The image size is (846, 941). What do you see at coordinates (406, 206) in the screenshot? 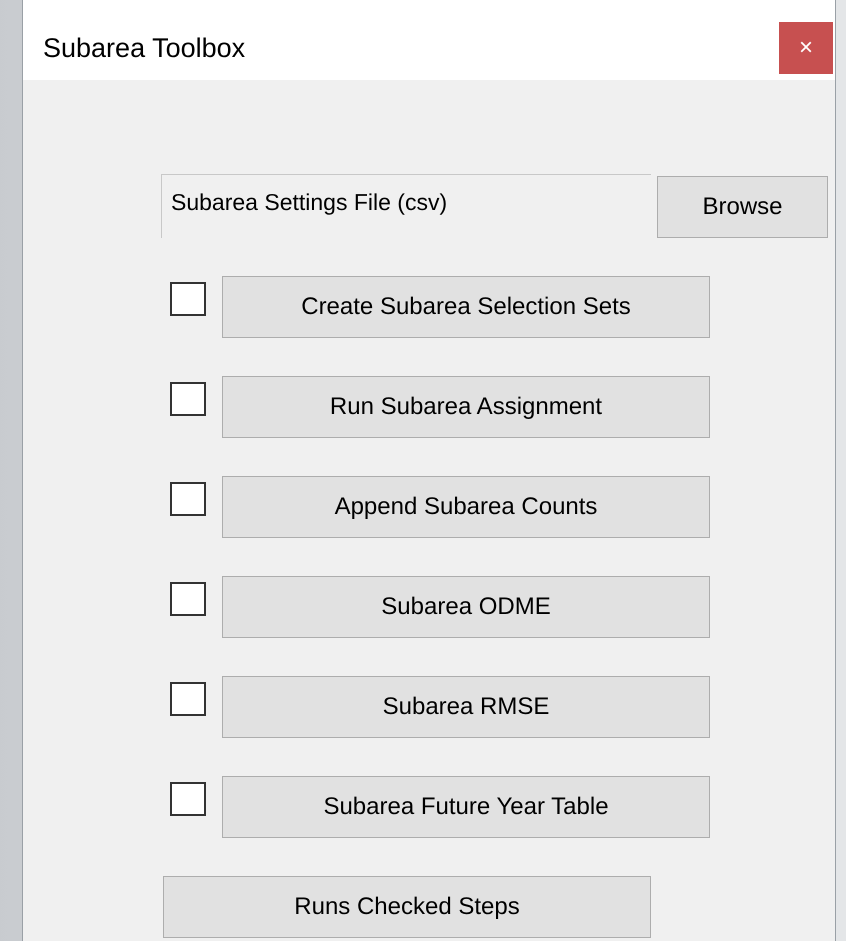
I see `settings-file-field: Subarea Settings File (csv)` at bounding box center [406, 206].